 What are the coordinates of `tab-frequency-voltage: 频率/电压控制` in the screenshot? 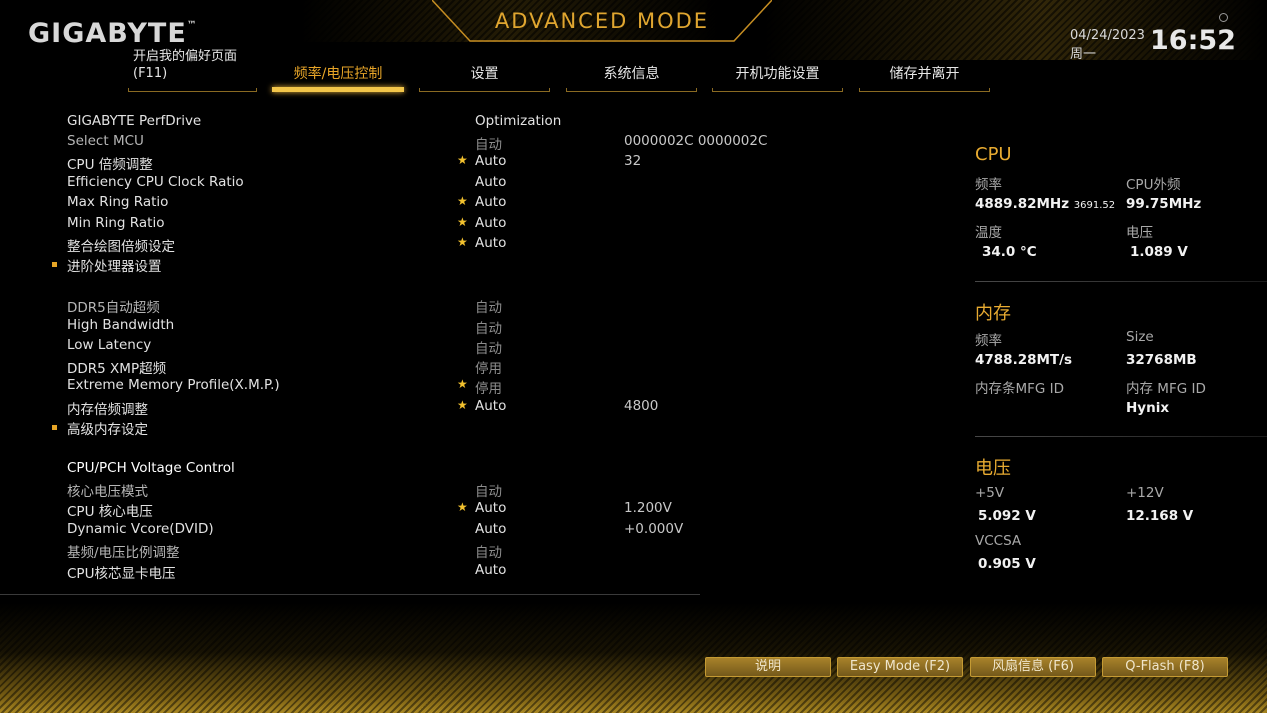 It's located at (338, 74).